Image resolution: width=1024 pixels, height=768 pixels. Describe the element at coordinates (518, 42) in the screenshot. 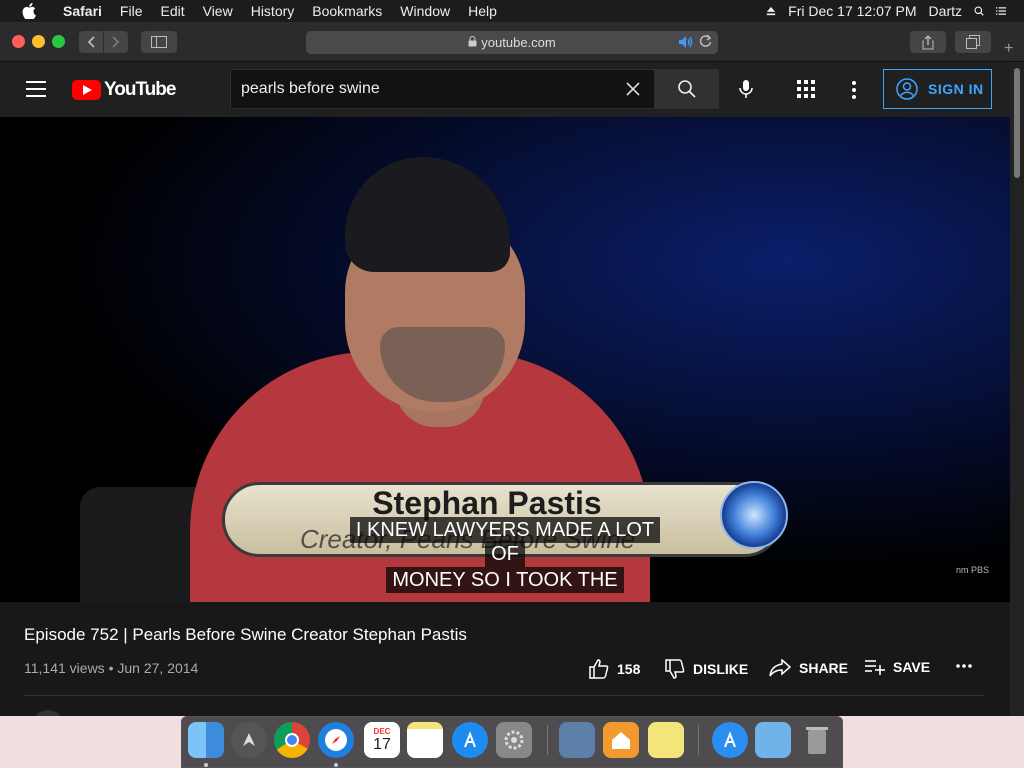

I see `url-text: youtube.com` at that location.